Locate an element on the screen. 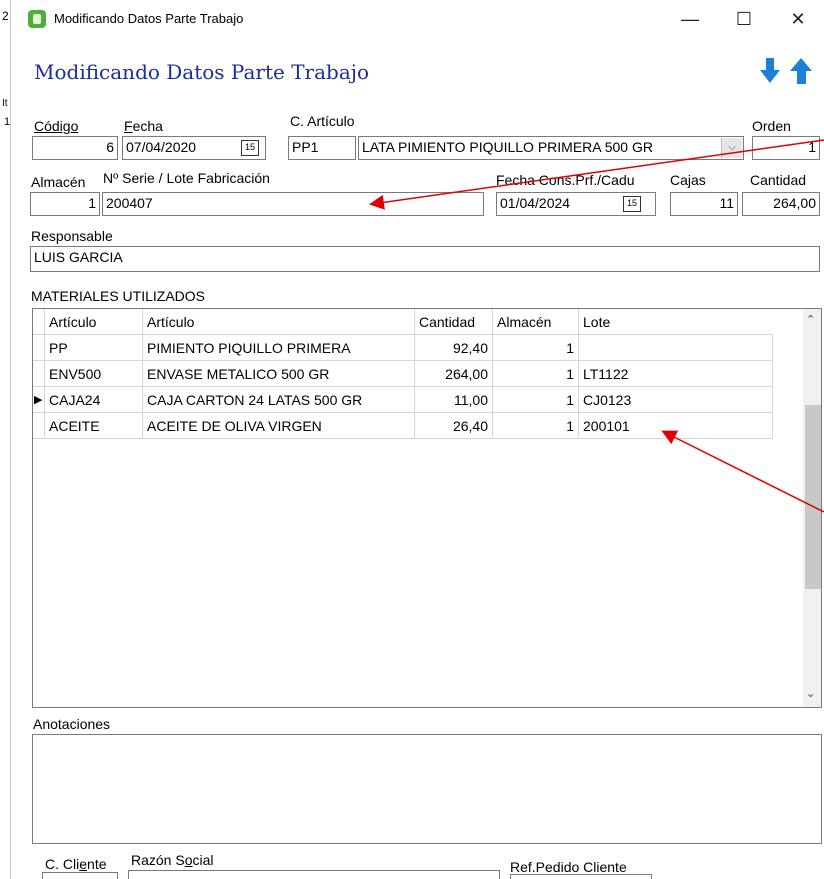 The image size is (824, 879). c-cliente-label: C. Cliente is located at coordinates (76, 864).